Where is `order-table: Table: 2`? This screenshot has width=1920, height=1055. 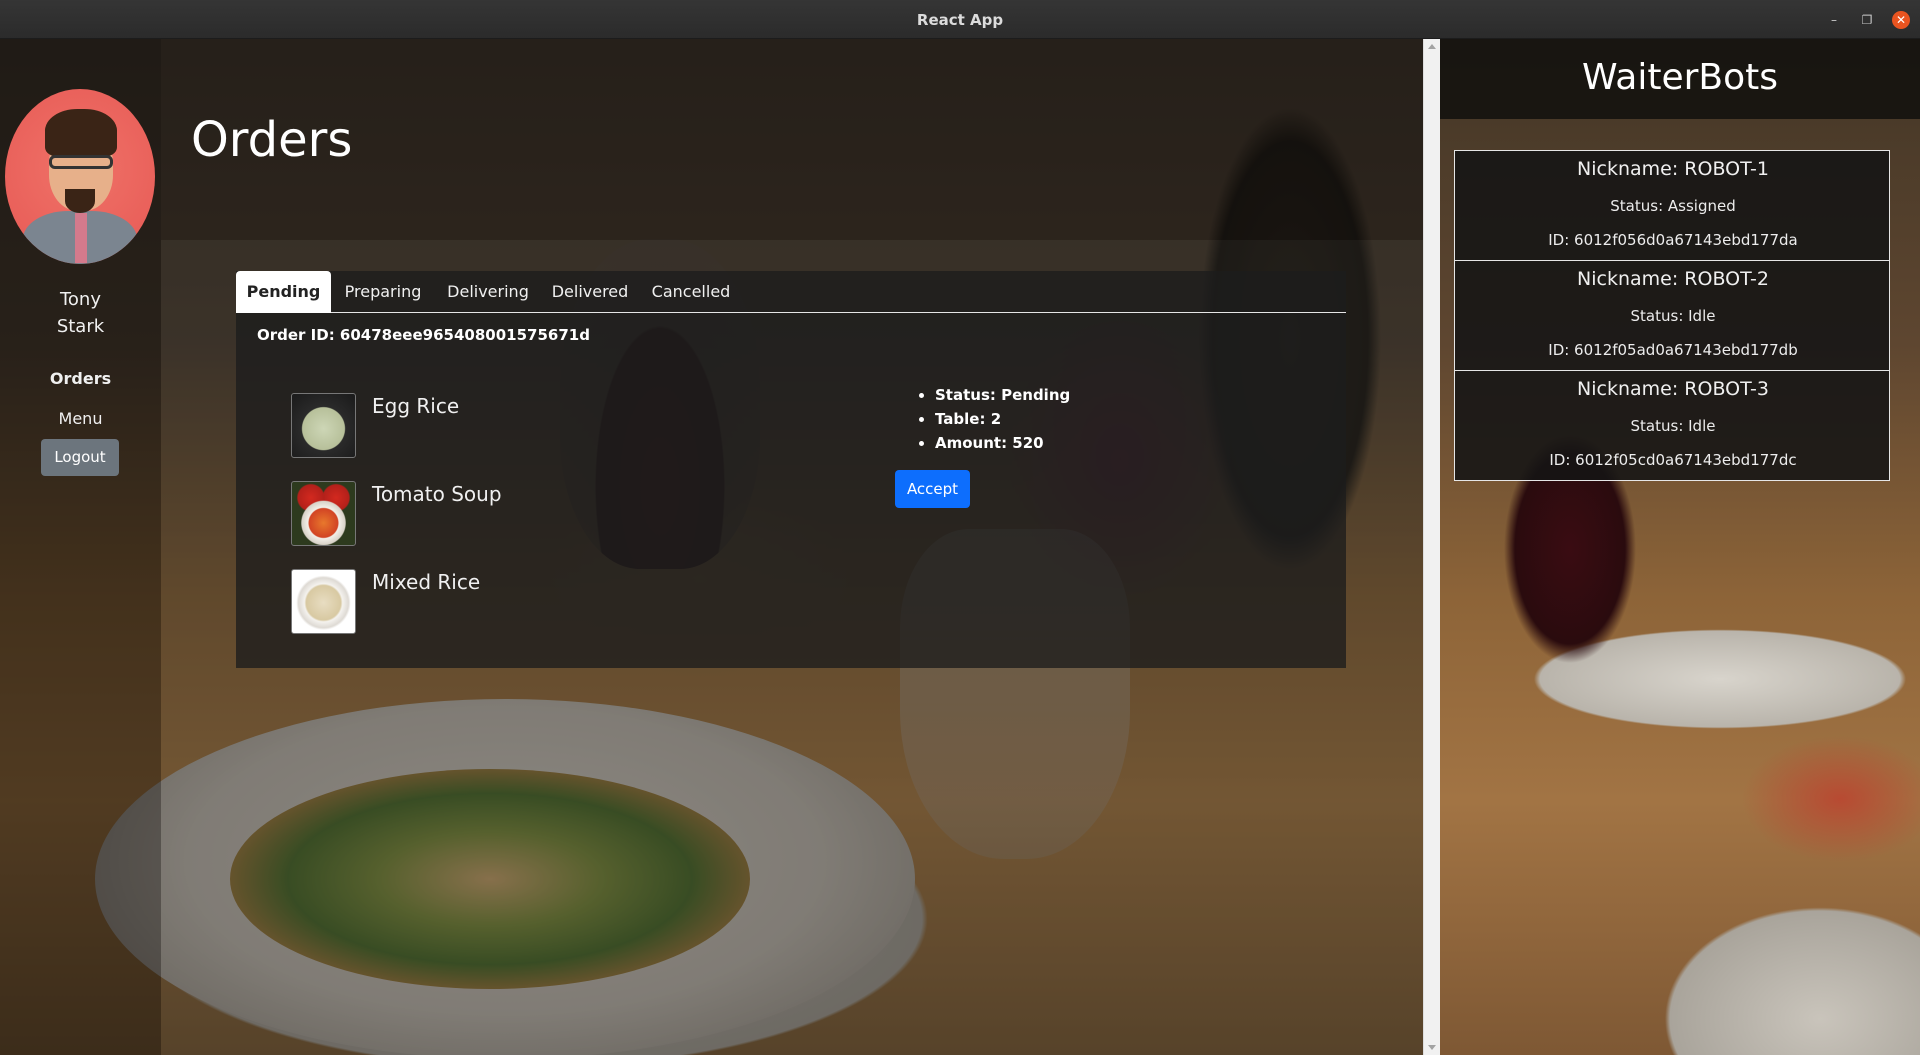
order-table: Table: 2 is located at coordinates (1002, 419).